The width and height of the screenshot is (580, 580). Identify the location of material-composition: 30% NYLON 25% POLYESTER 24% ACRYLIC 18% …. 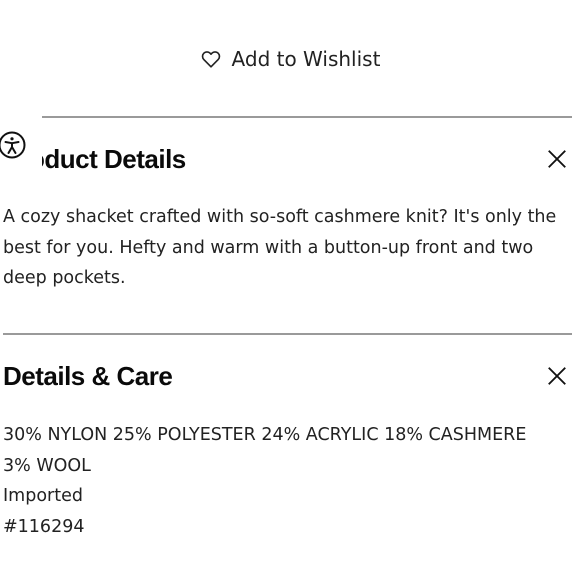
(265, 435).